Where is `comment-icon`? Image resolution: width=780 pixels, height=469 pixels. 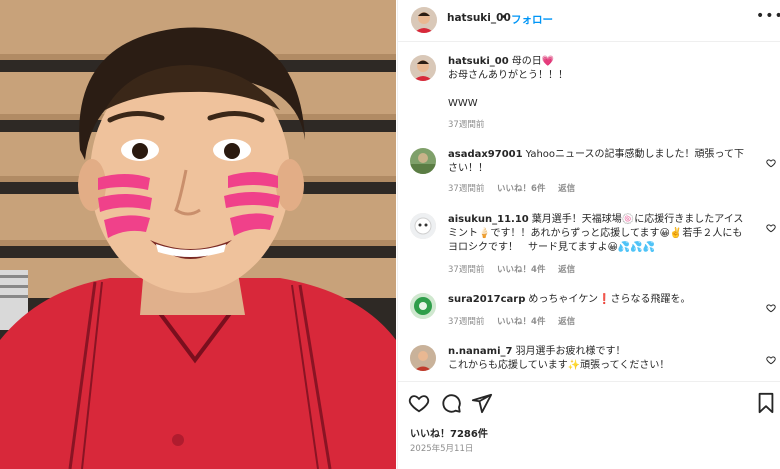 comment-icon is located at coordinates (451, 403).